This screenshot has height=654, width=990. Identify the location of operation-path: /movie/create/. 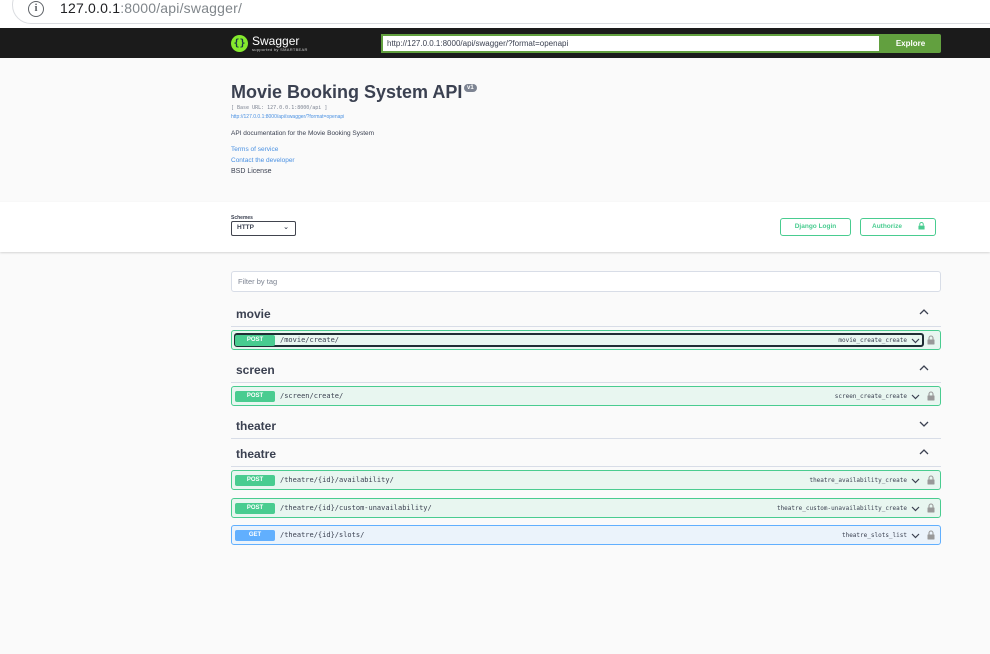
(310, 340).